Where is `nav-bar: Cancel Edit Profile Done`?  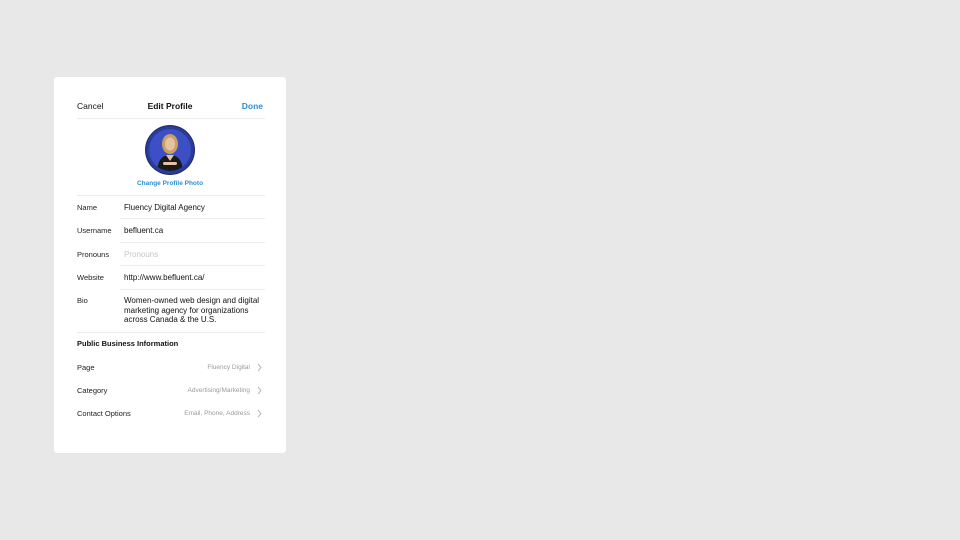 nav-bar: Cancel Edit Profile Done is located at coordinates (170, 108).